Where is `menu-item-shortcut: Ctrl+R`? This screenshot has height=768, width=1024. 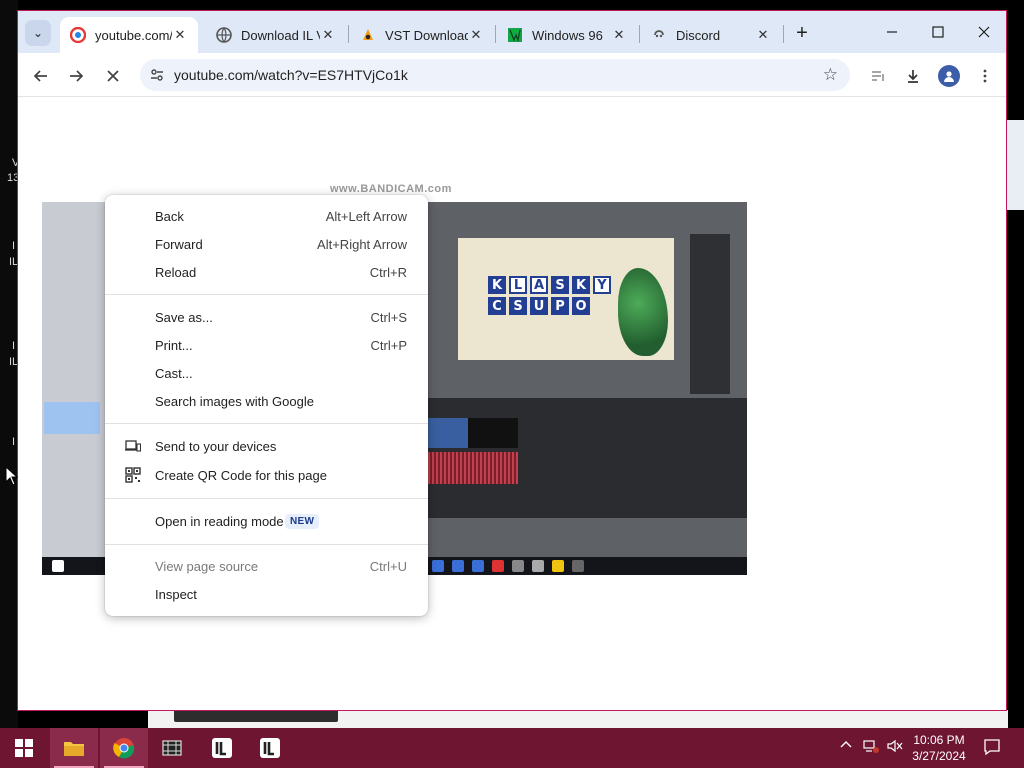
menu-item-shortcut: Ctrl+R is located at coordinates (388, 272).